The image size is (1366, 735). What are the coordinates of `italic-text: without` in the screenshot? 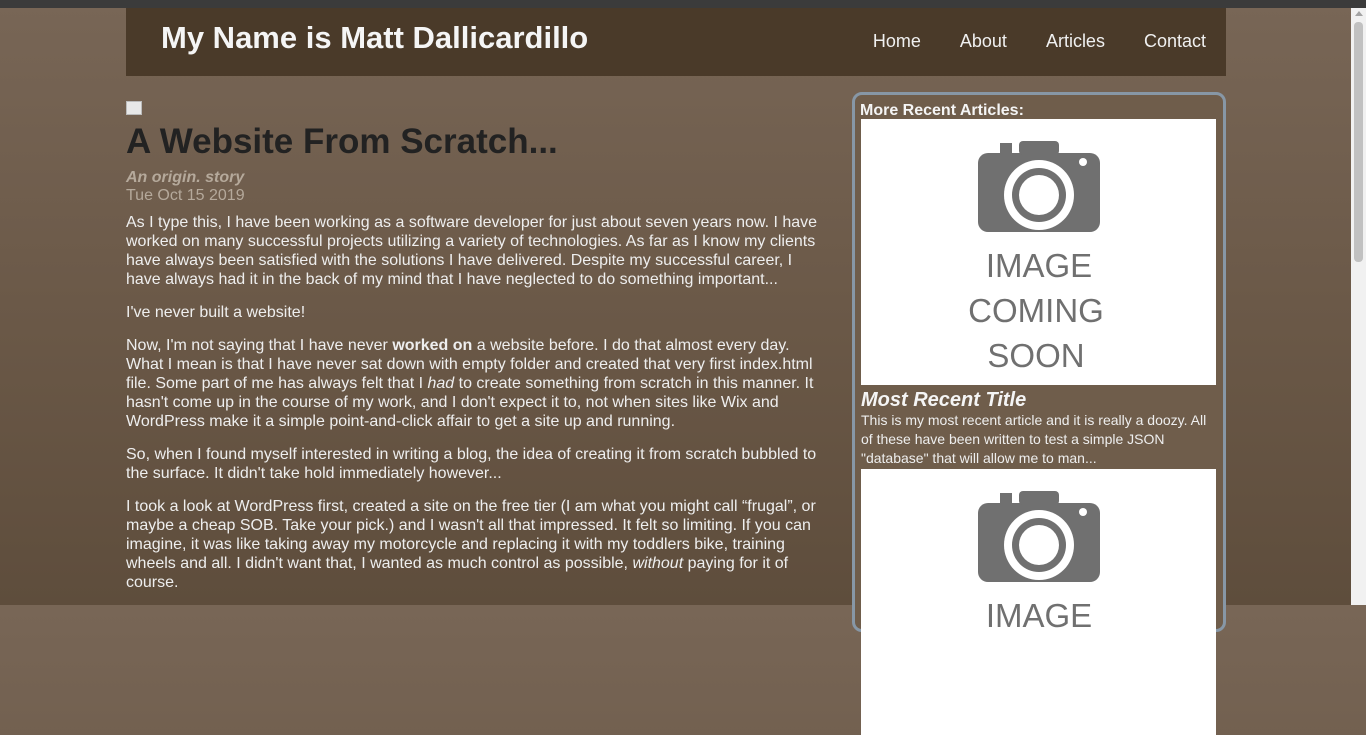 It's located at (658, 563).